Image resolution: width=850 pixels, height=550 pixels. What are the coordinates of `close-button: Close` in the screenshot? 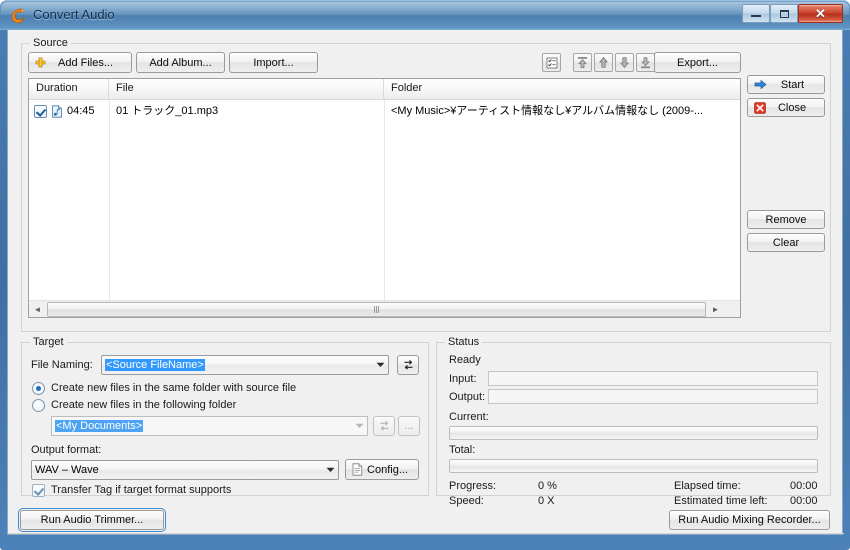 It's located at (786, 107).